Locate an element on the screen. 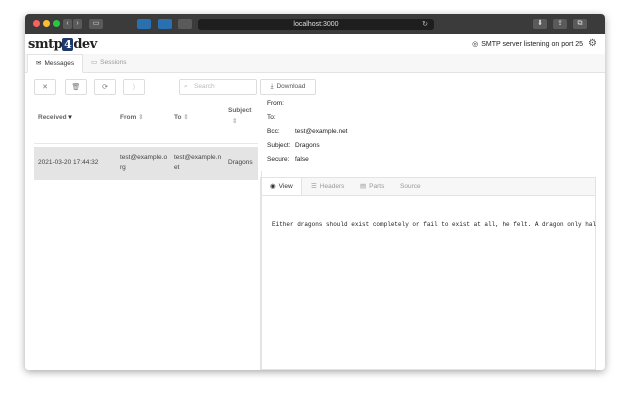 Image resolution: width=630 pixels, height=402 pixels. meta-bcc: Bcc: test@example.net is located at coordinates (307, 131).